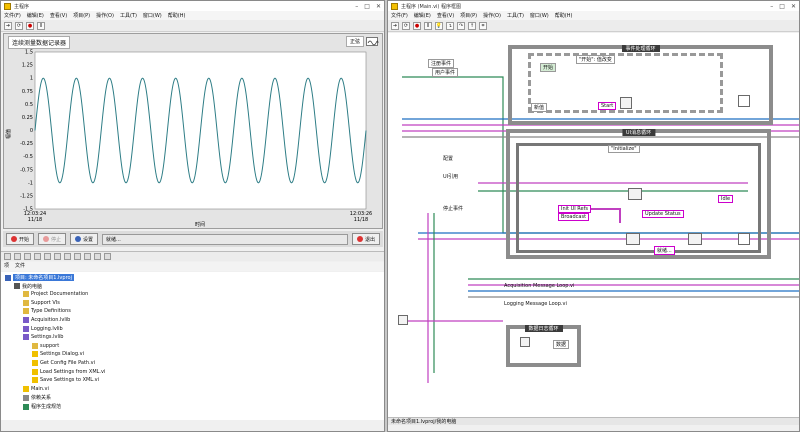 The height and width of the screenshot is (432, 800). Describe the element at coordinates (367, 6) in the screenshot. I see `maximize-icon: □` at that location.